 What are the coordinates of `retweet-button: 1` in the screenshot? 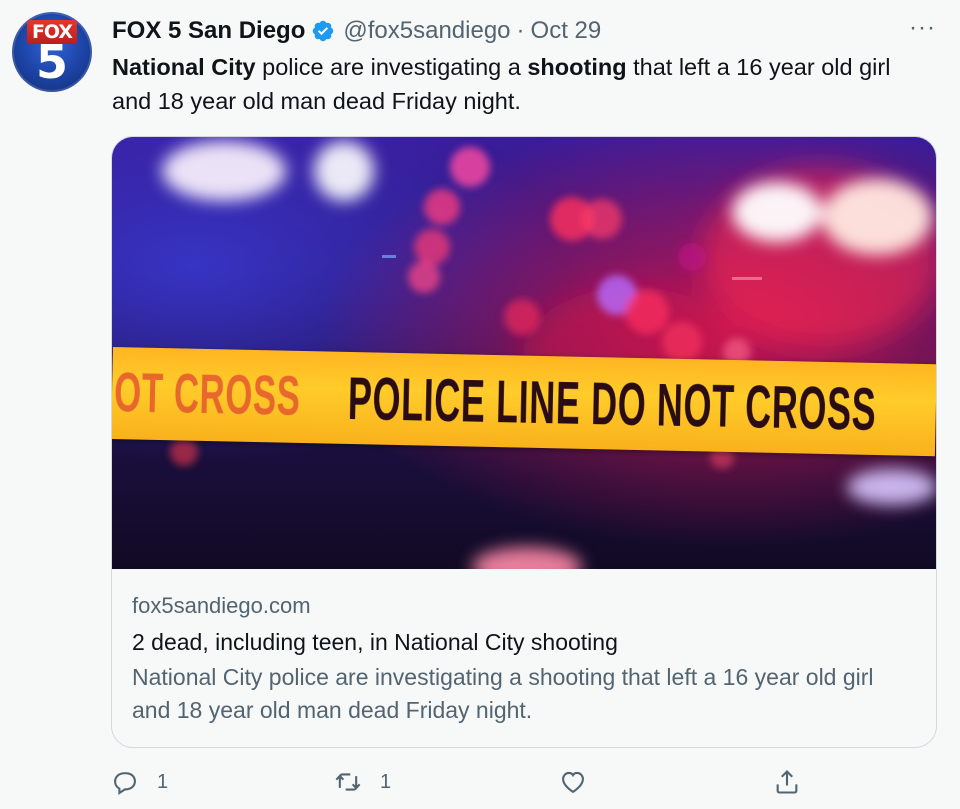 It's located at (362, 782).